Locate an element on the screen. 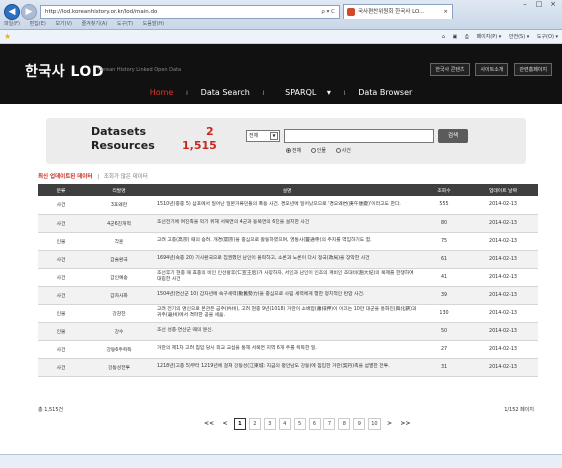 This screenshot has height=468, width=562. cell-views: 27 is located at coordinates (444, 349).